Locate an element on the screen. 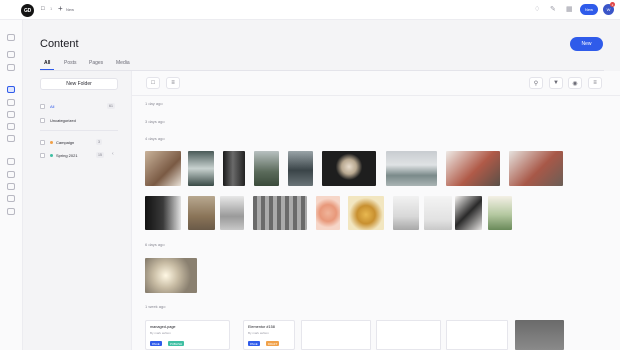 This screenshot has height=350, width=620. card-title: Elementor #158 is located at coordinates (261, 327).